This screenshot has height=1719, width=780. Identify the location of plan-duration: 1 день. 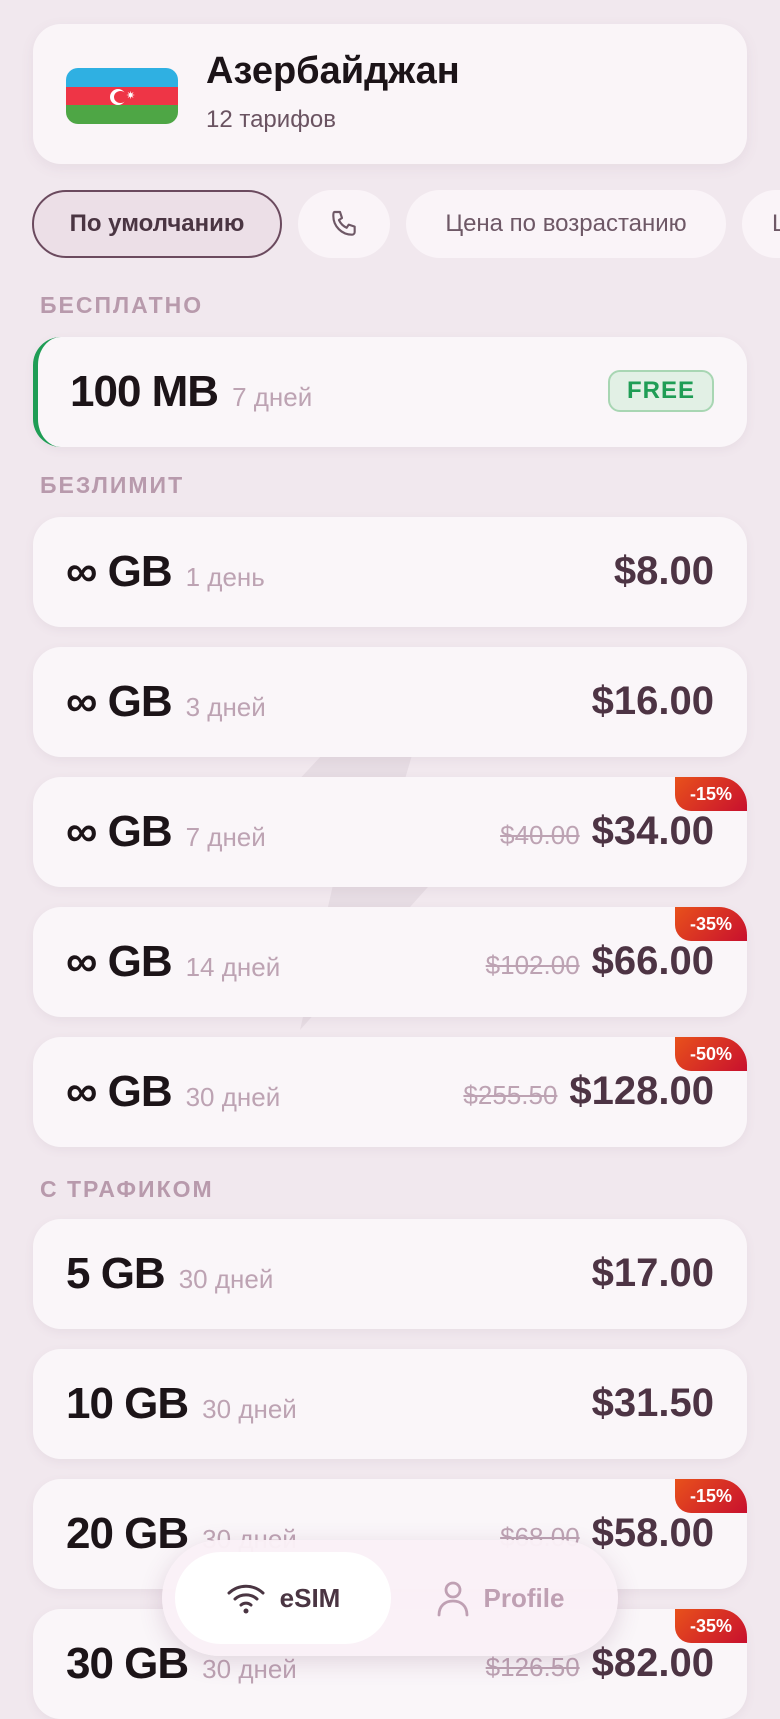
(225, 577).